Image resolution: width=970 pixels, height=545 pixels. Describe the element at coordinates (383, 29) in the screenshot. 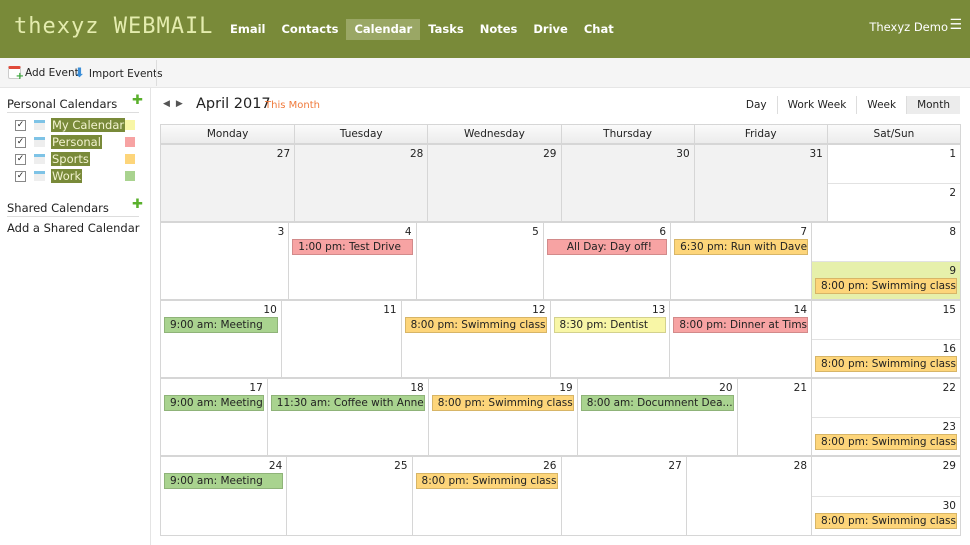

I see `nav-calendar: Calendar` at that location.